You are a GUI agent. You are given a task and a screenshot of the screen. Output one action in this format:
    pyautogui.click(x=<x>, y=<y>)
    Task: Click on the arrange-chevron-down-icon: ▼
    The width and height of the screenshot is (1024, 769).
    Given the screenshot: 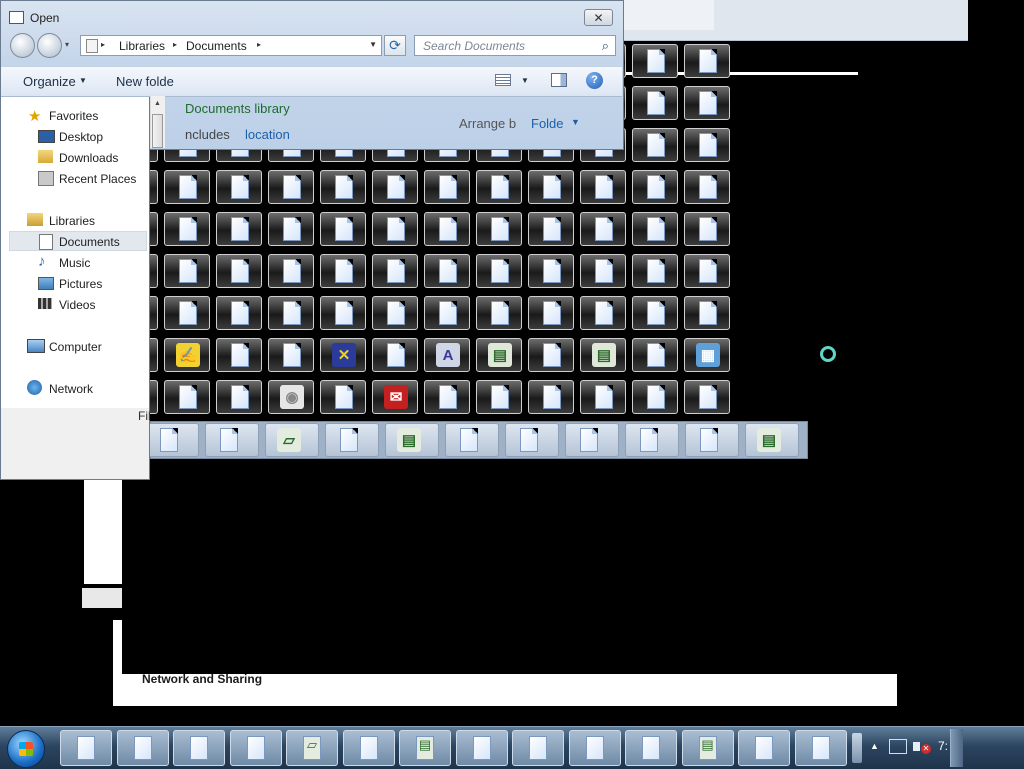 What is the action you would take?
    pyautogui.click(x=575, y=122)
    